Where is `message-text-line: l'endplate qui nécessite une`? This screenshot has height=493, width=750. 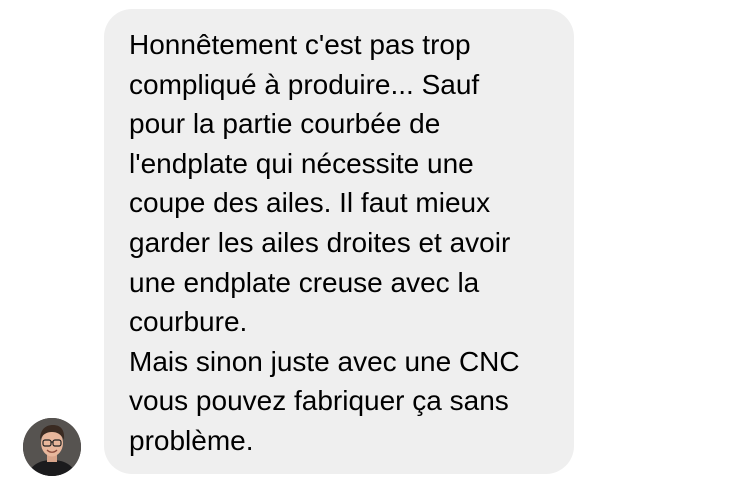 message-text-line: l'endplate qui nécessite une is located at coordinates (301, 163).